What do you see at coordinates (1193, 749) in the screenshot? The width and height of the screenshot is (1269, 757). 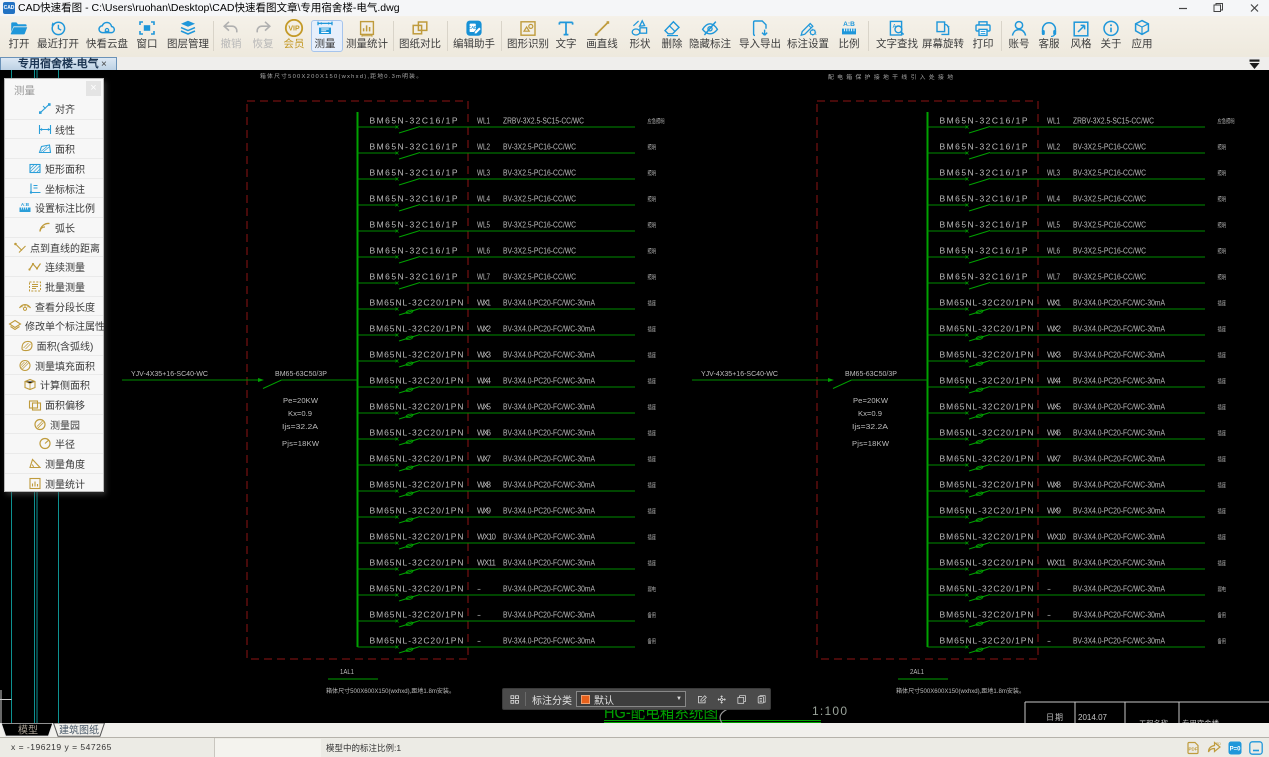 I see `svg-text: PDF` at bounding box center [1193, 749].